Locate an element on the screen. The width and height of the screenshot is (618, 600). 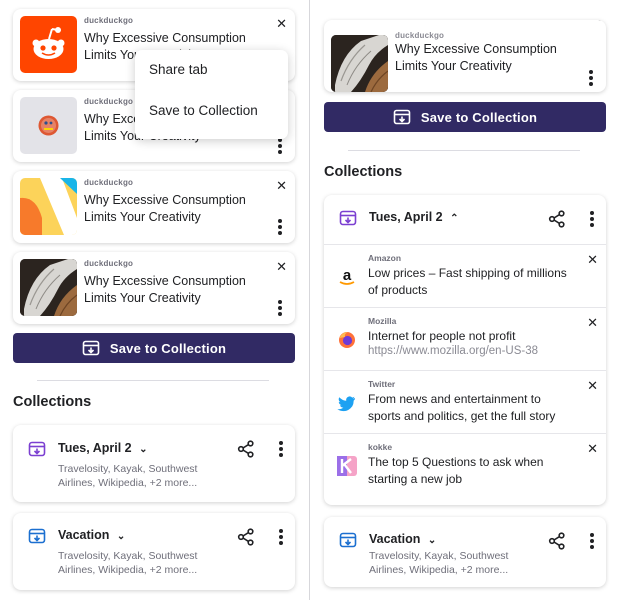
item-url: https://www.mozilla.org/en-US-38 is located at coordinates (453, 351).